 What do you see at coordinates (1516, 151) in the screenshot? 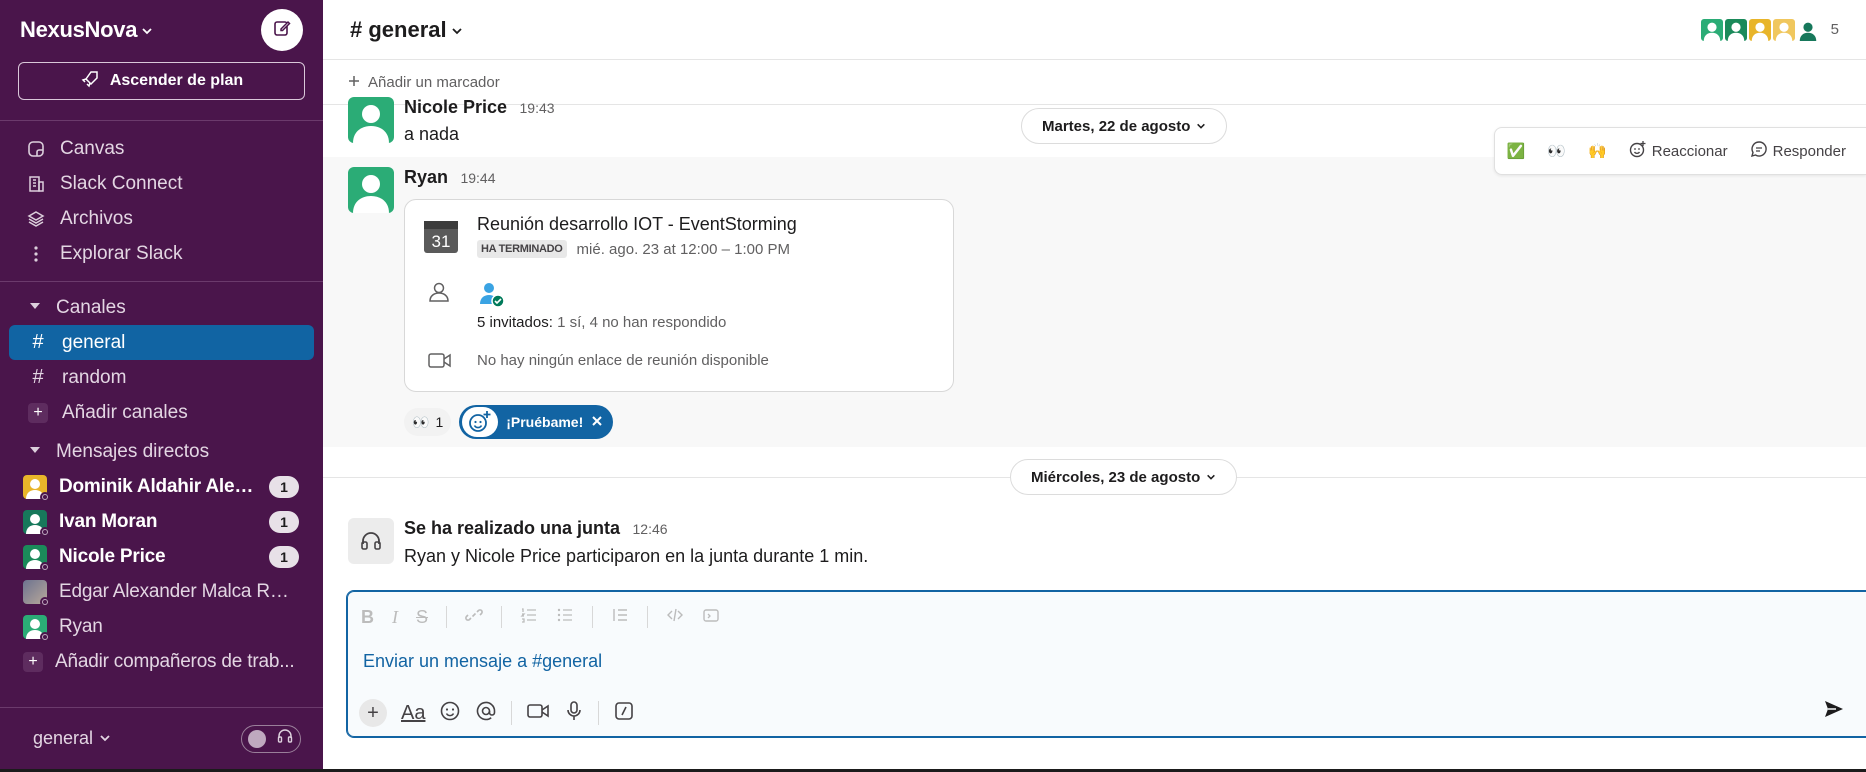
I see `quick-react-check: ✅` at bounding box center [1516, 151].